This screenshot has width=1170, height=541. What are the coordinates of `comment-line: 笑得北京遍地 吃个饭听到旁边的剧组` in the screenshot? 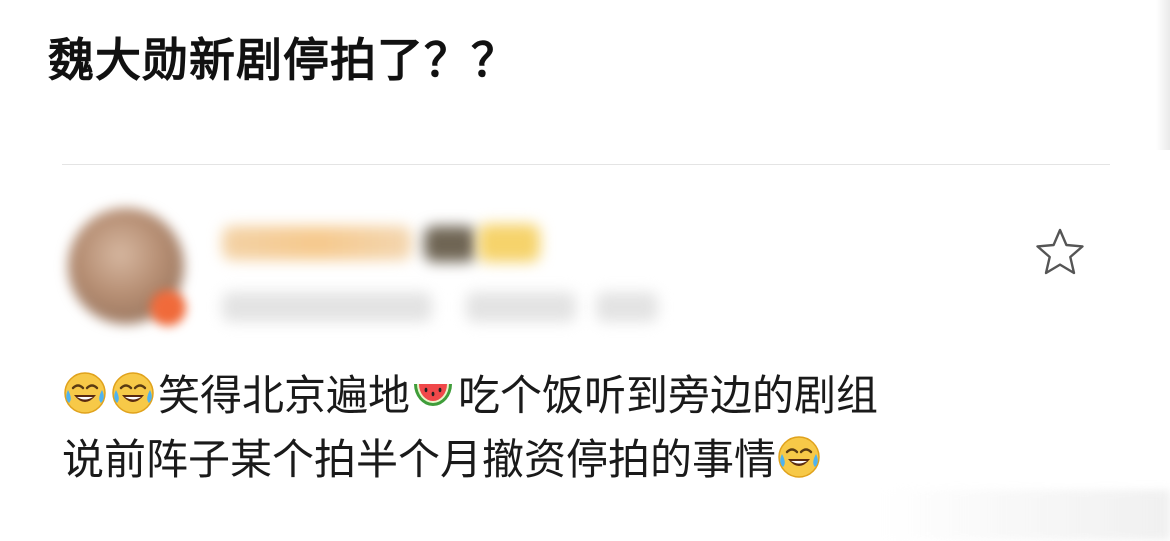 It's located at (592, 396).